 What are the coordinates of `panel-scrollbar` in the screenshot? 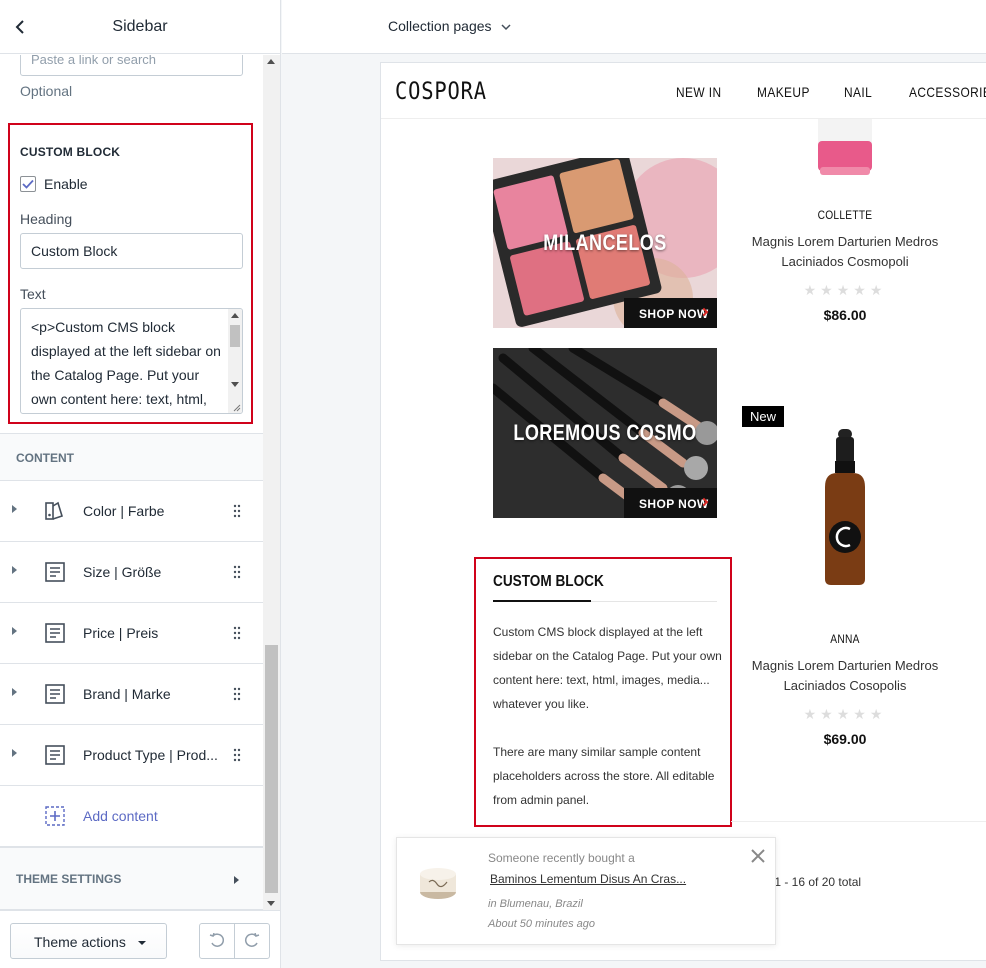 It's located at (271, 482).